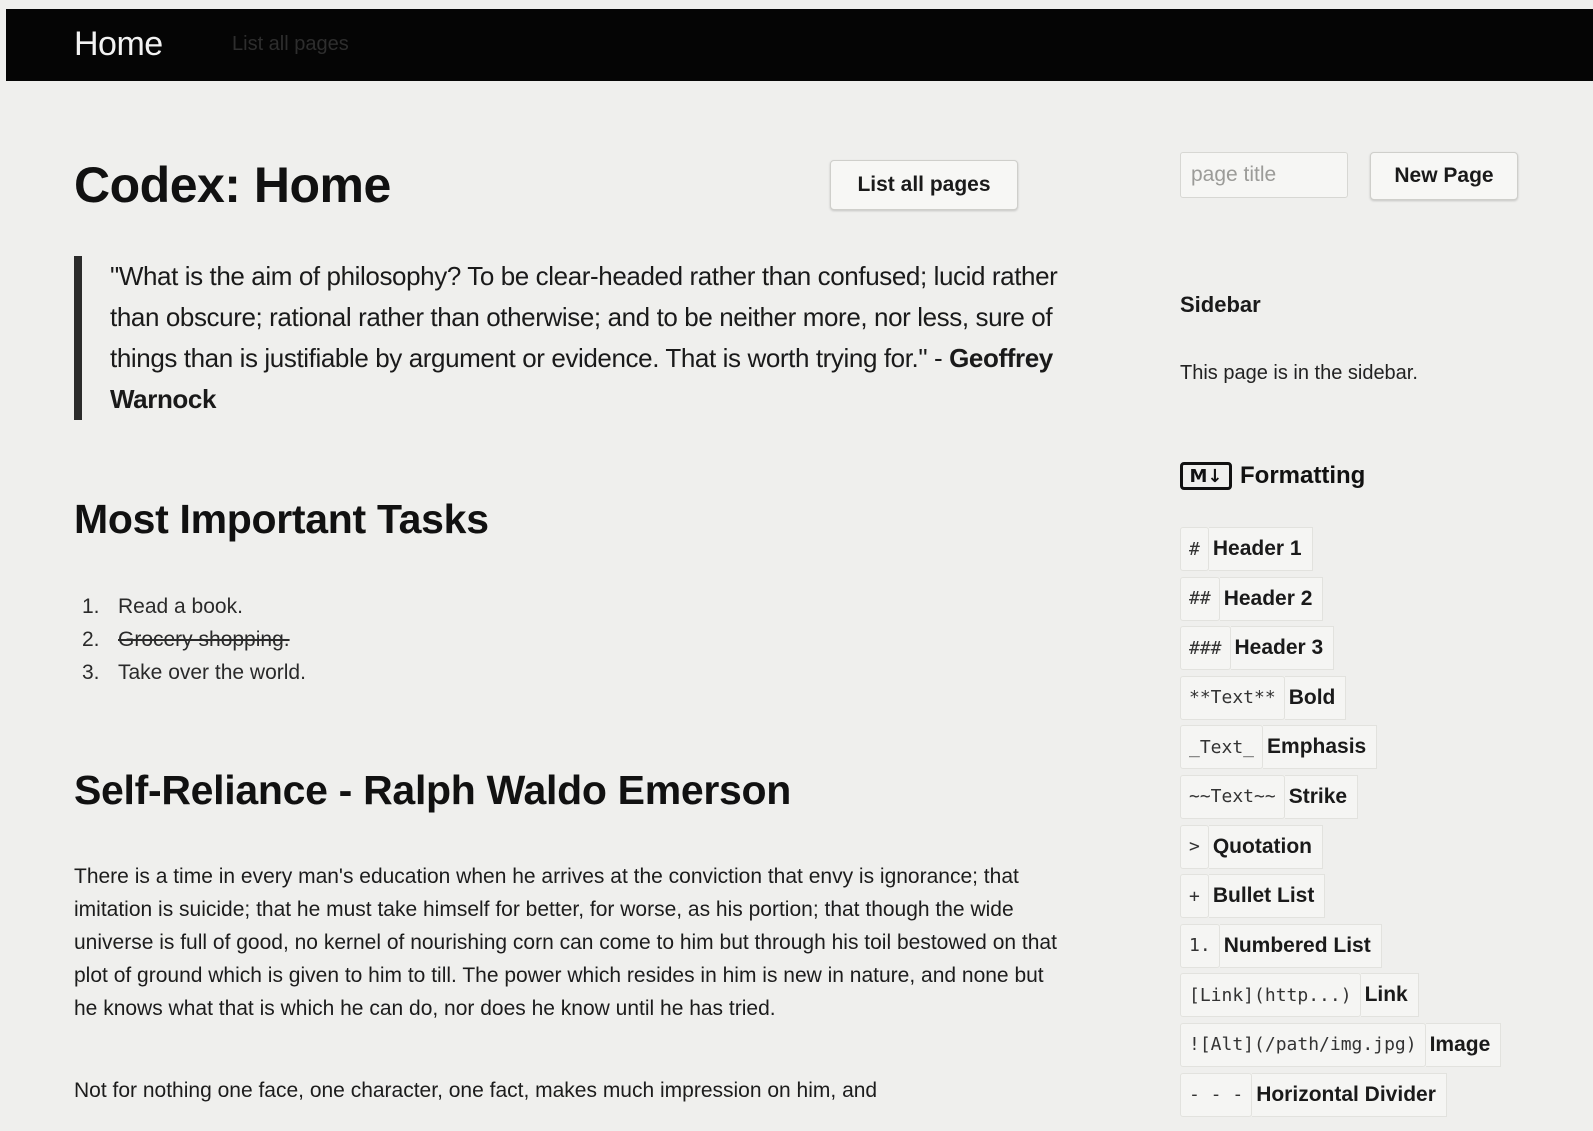  Describe the element at coordinates (1264, 175) in the screenshot. I see `page-title-input` at that location.